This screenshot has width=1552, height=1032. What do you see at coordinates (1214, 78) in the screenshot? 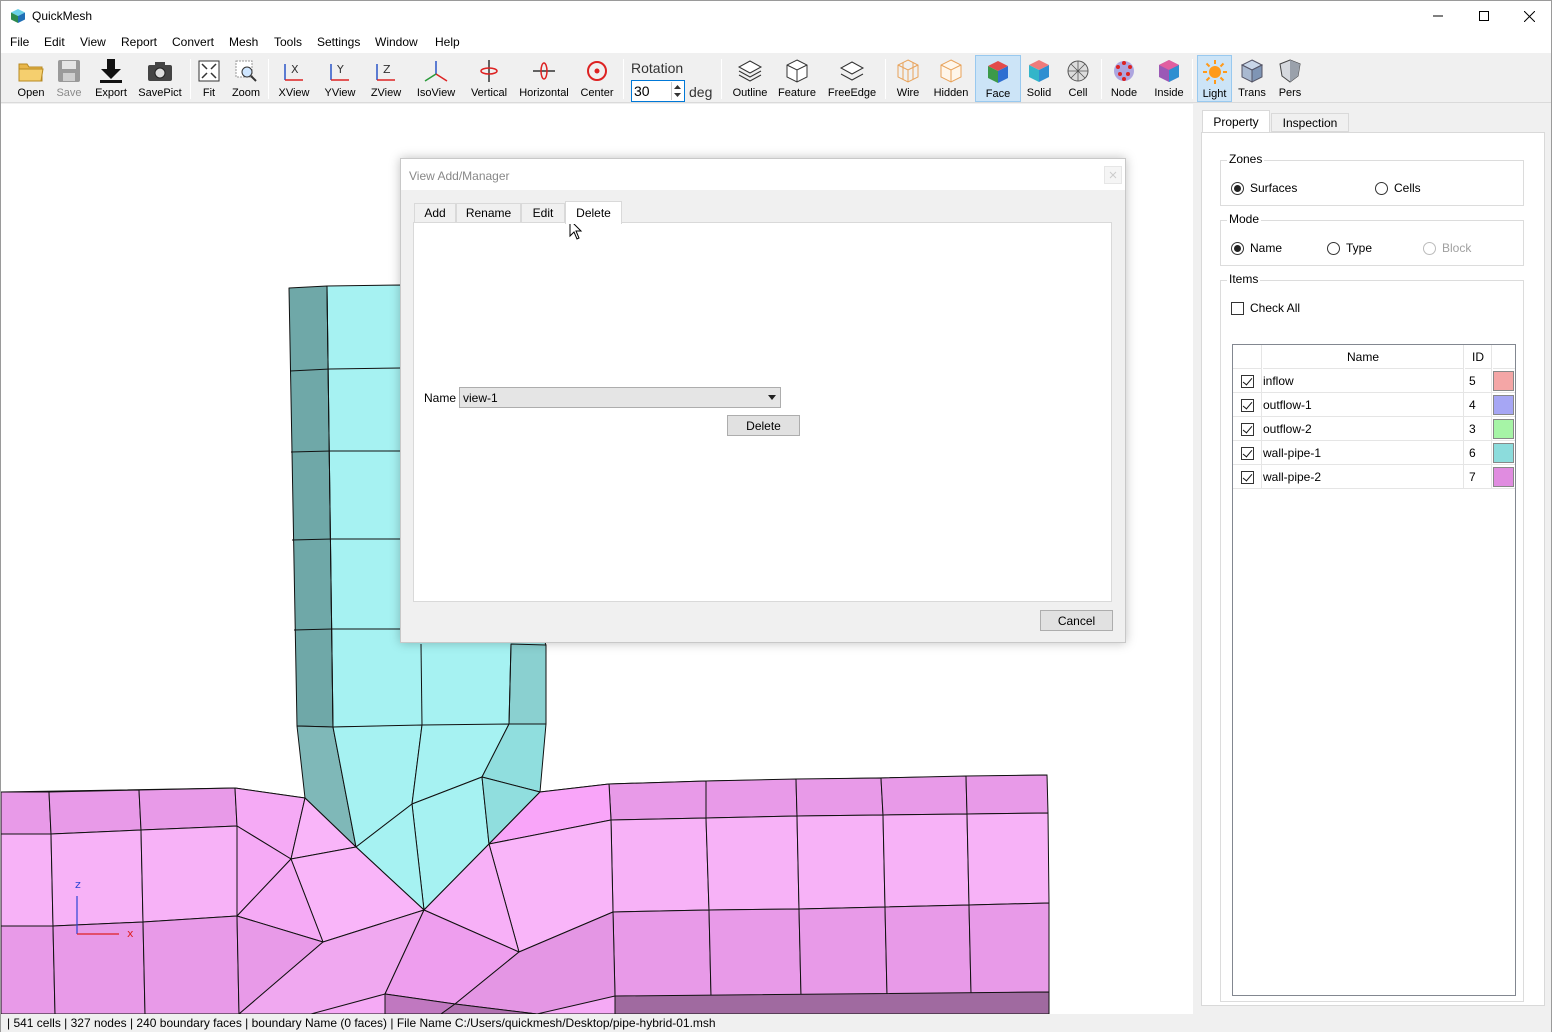
I see `light-button: Light` at bounding box center [1214, 78].